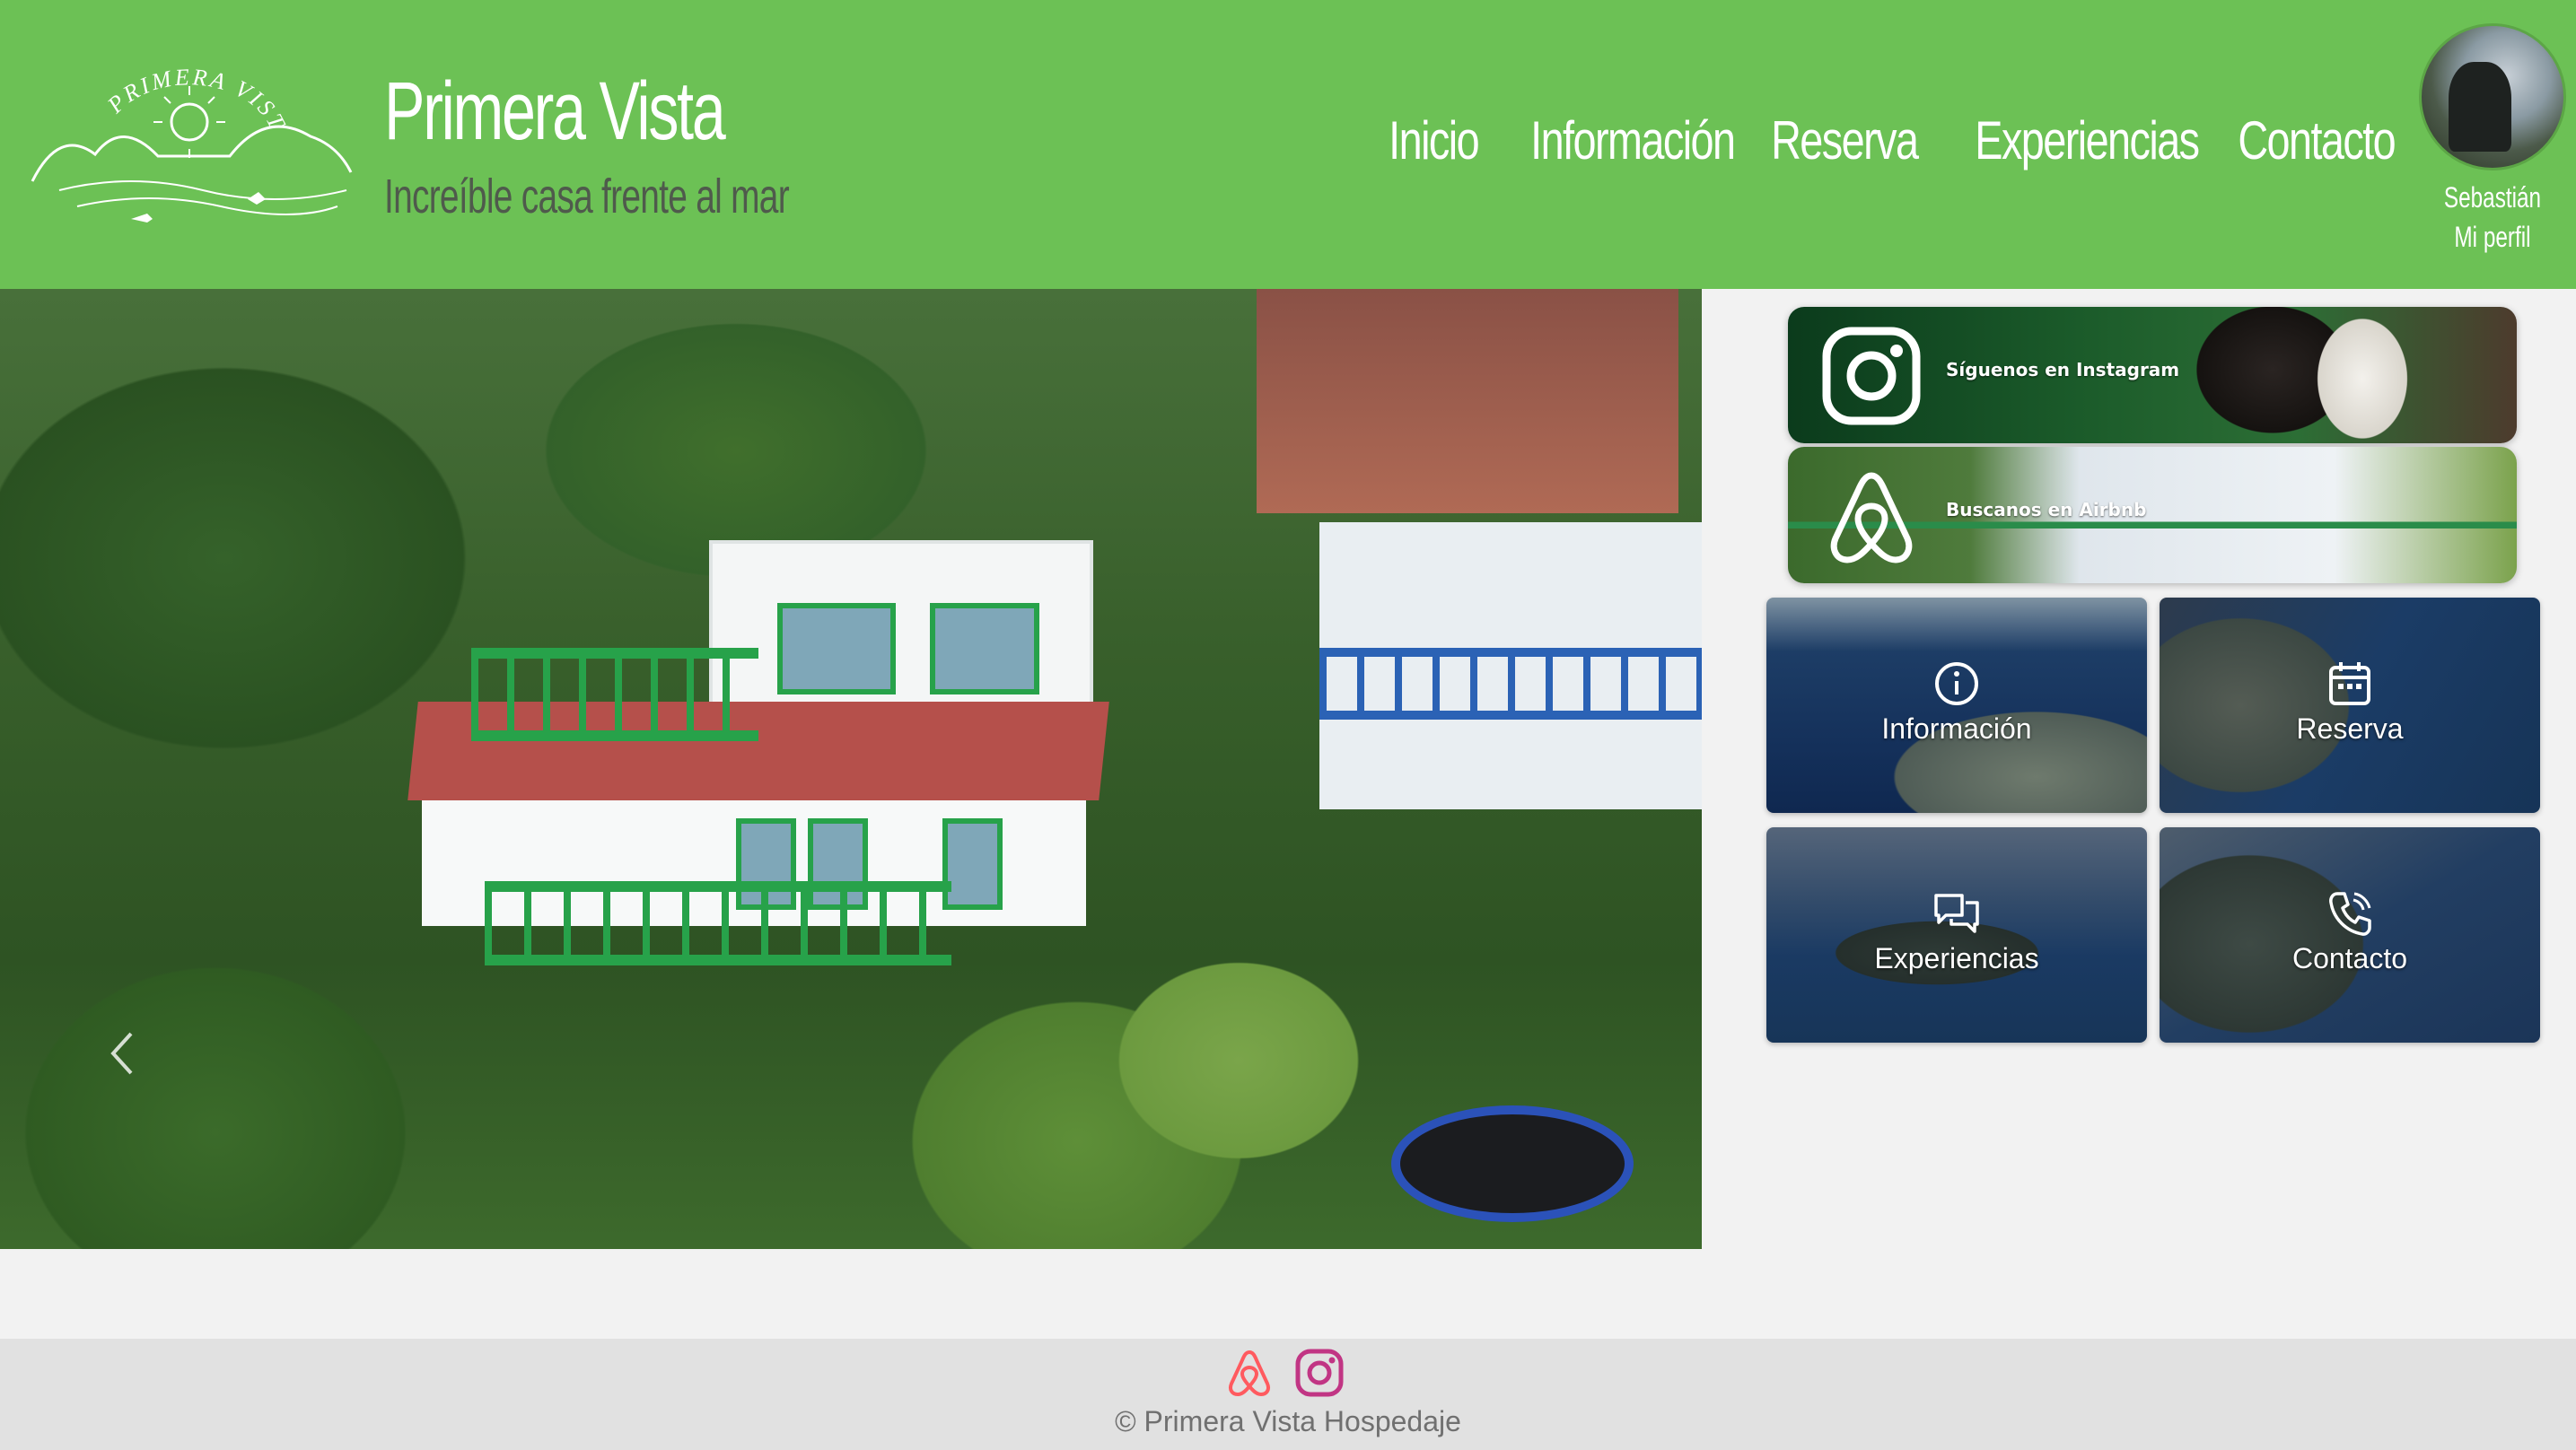 This screenshot has height=1450, width=2576. I want to click on footer-social-links, so click(1284, 1373).